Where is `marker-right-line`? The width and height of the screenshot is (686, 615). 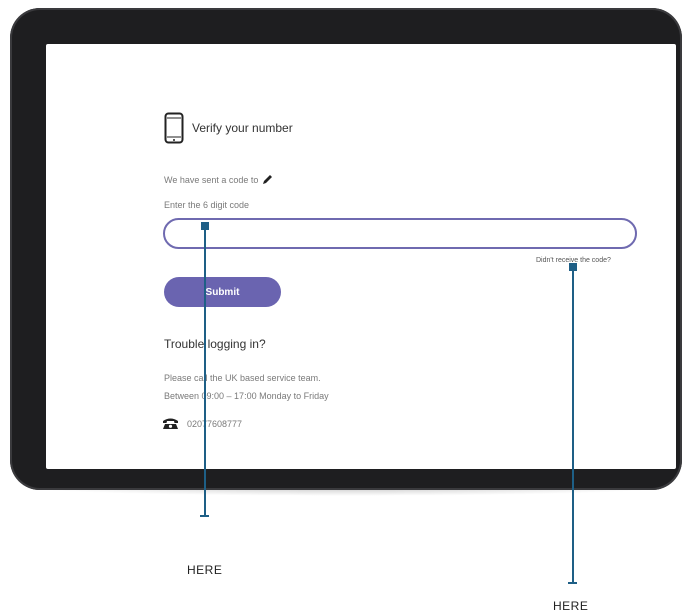
marker-right-line is located at coordinates (573, 426).